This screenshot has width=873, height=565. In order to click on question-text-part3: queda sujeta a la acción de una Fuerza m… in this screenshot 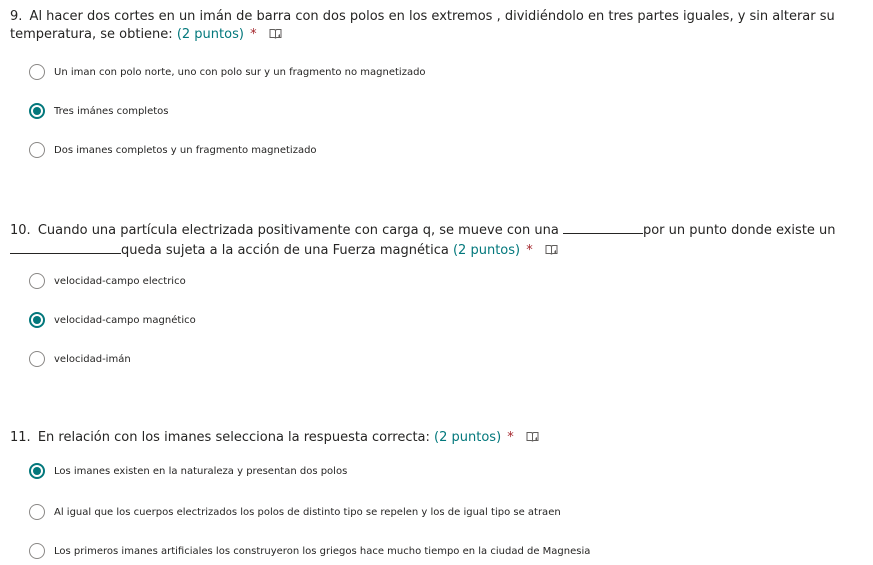, I will do `click(285, 250)`.